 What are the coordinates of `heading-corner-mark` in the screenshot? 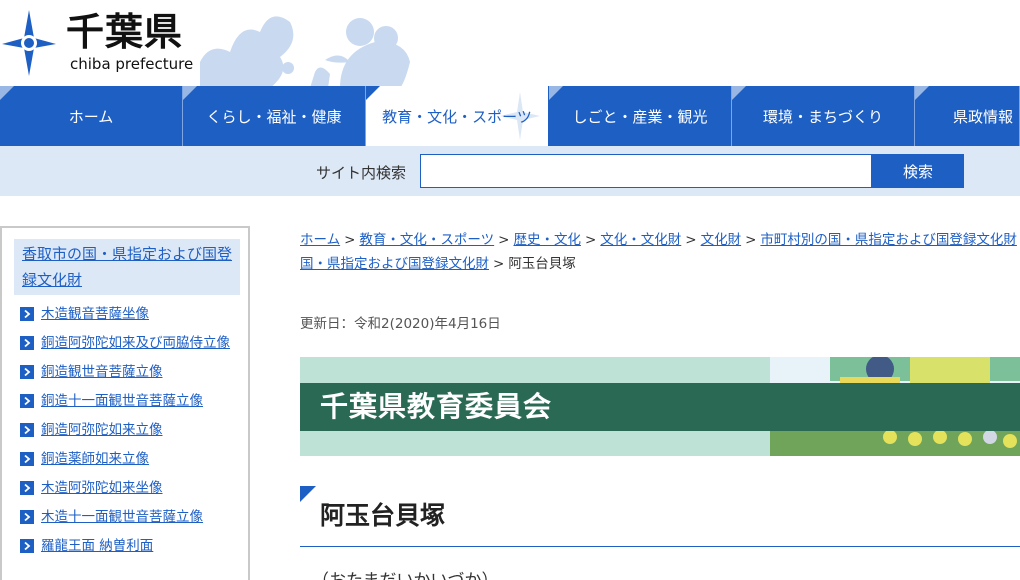 It's located at (308, 494).